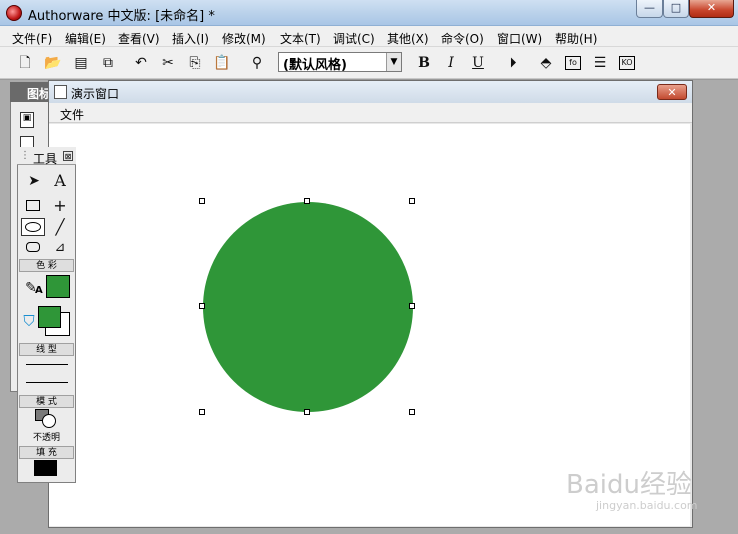  Describe the element at coordinates (168, 63) in the screenshot. I see `cut-icon: ✂` at that location.